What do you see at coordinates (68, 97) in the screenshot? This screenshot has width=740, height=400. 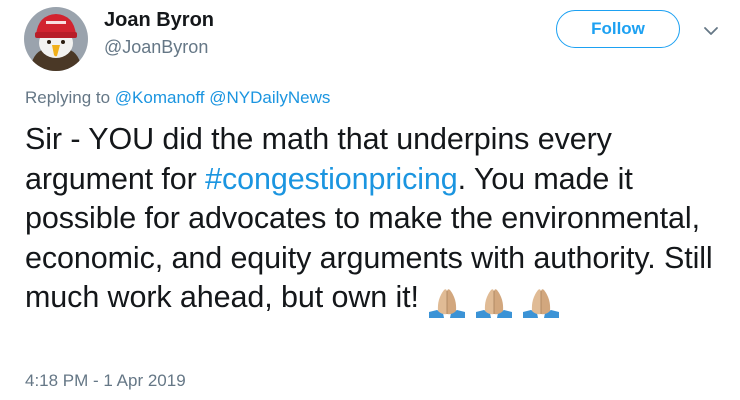 I see `replying-to-label: Replying to` at bounding box center [68, 97].